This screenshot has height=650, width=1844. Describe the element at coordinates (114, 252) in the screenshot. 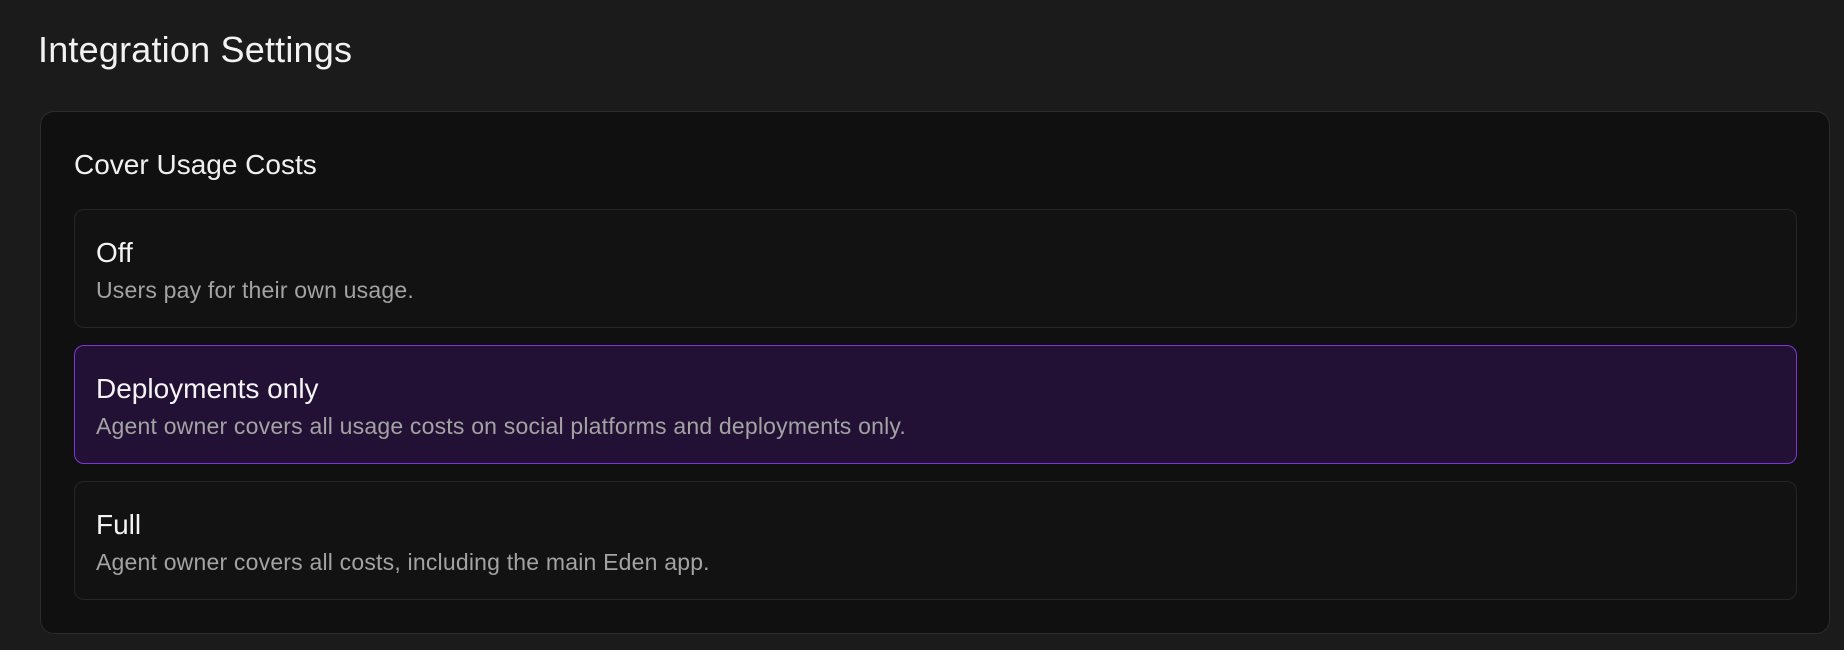

I see `option-title: Off` at that location.